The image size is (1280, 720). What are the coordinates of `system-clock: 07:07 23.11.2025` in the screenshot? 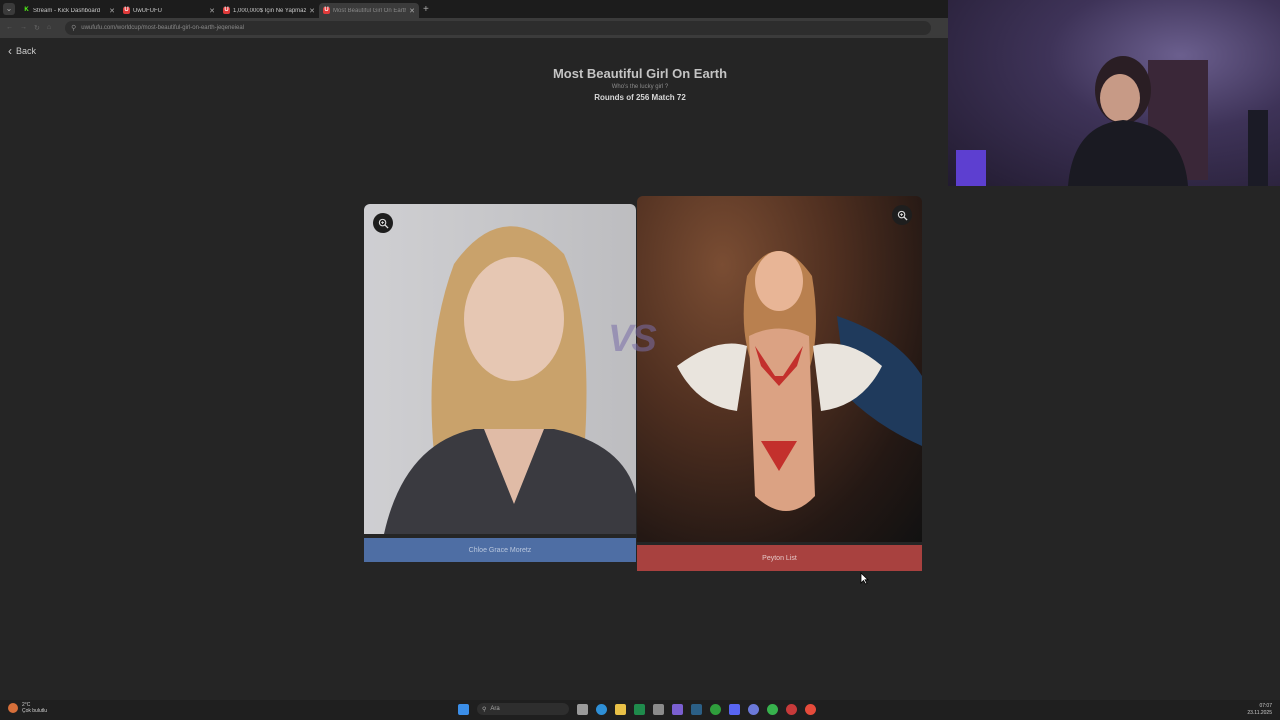 It's located at (1259, 710).